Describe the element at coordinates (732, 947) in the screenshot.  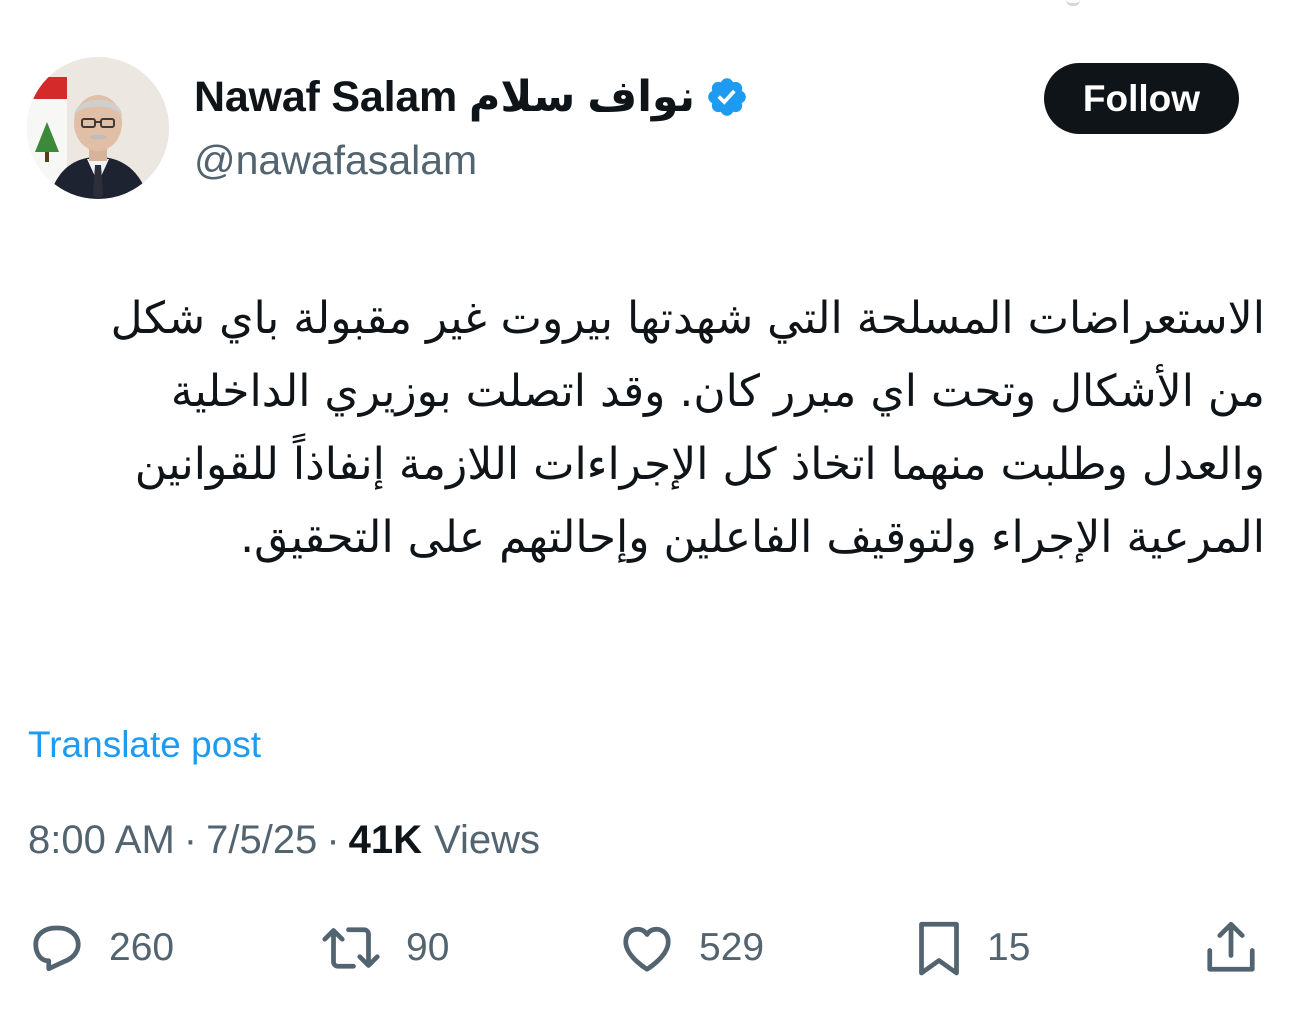
I see `like-count: 529` at that location.